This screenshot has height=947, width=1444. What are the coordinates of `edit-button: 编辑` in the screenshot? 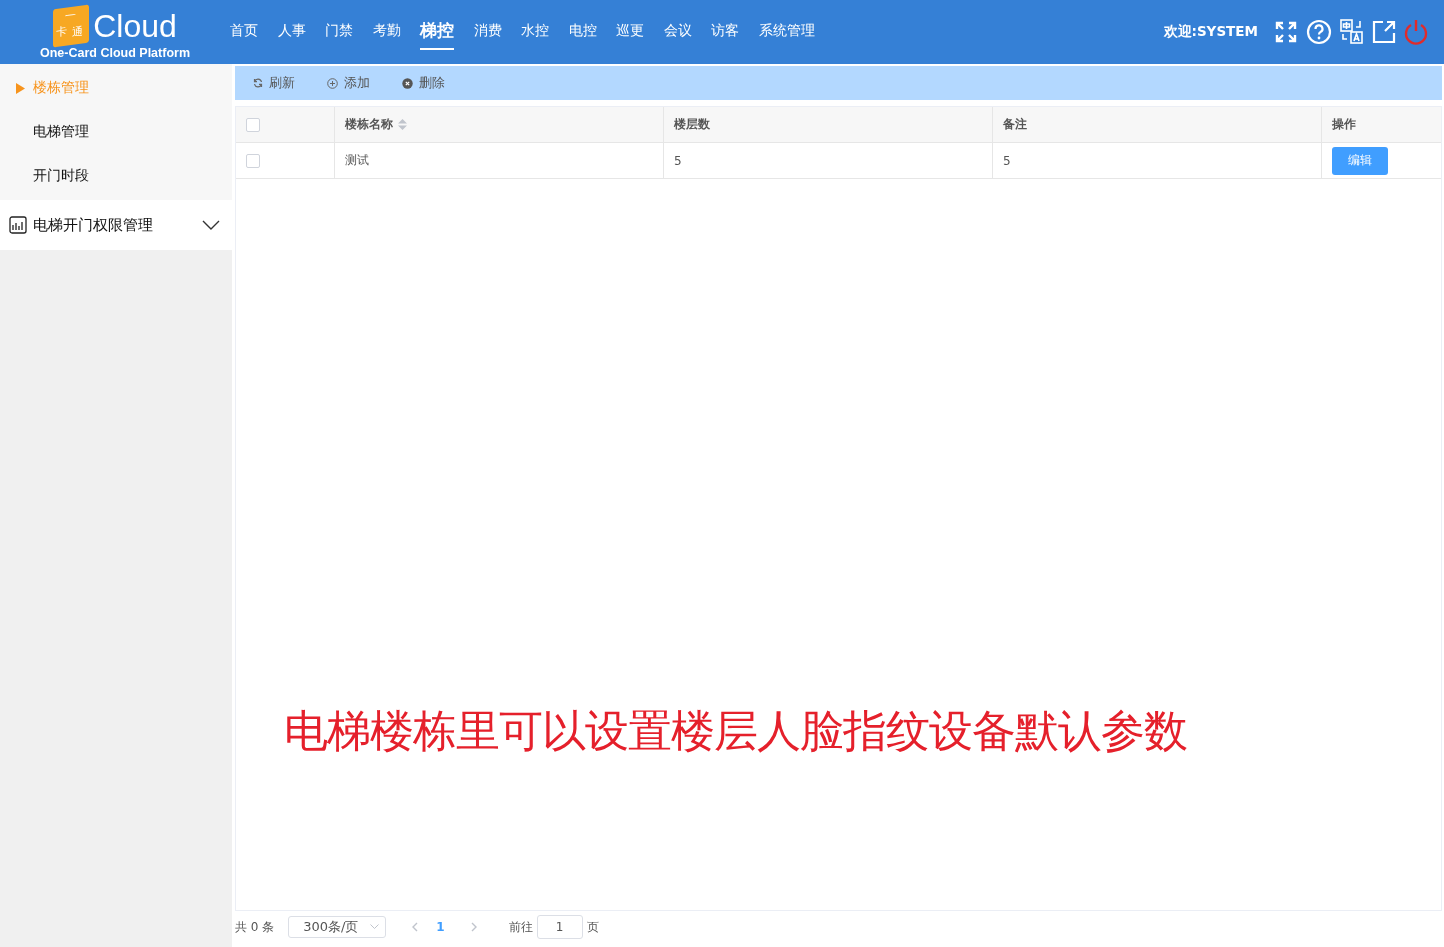 It's located at (1360, 160).